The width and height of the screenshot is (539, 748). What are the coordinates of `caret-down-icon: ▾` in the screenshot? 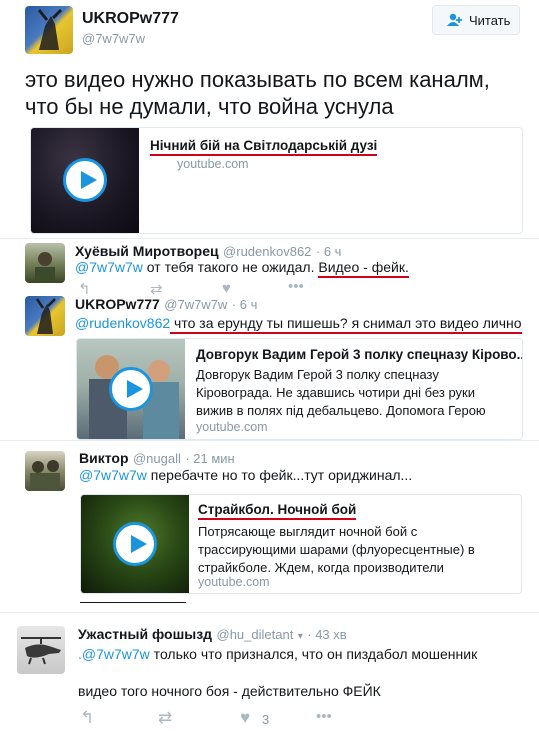 It's located at (300, 636).